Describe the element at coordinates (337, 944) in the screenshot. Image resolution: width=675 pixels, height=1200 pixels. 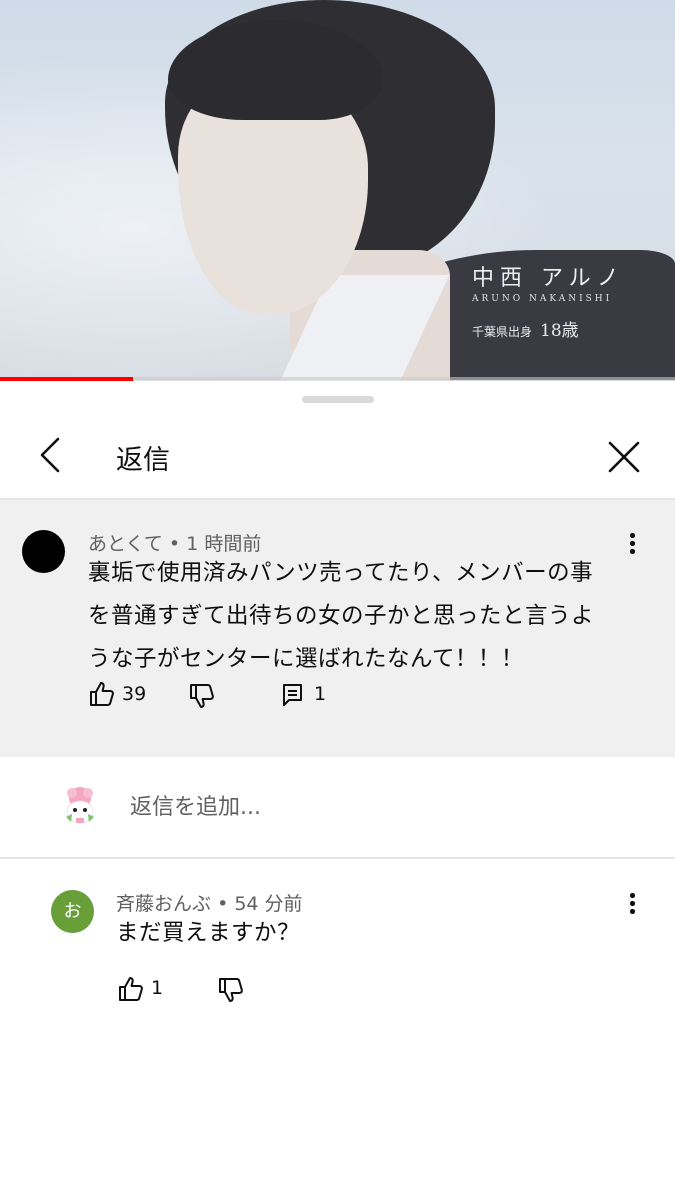
I see `reply-comment: お 斉藤おんぶ • 54 分前 まだ買えますか？ 1` at that location.